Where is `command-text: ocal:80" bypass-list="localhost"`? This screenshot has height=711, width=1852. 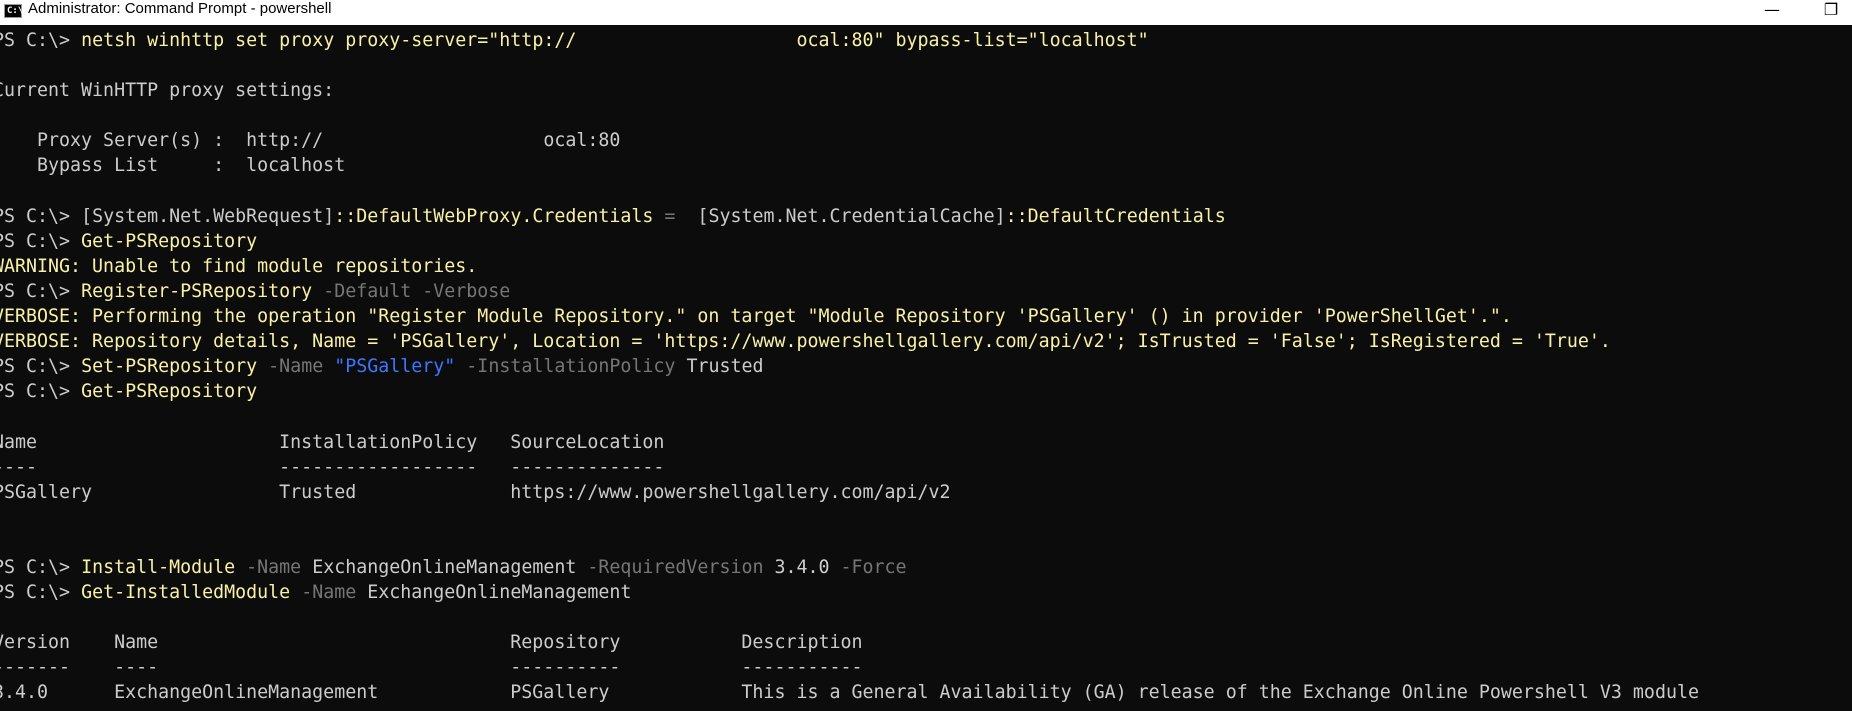 command-text: ocal:80" bypass-list="localhost" is located at coordinates (972, 40).